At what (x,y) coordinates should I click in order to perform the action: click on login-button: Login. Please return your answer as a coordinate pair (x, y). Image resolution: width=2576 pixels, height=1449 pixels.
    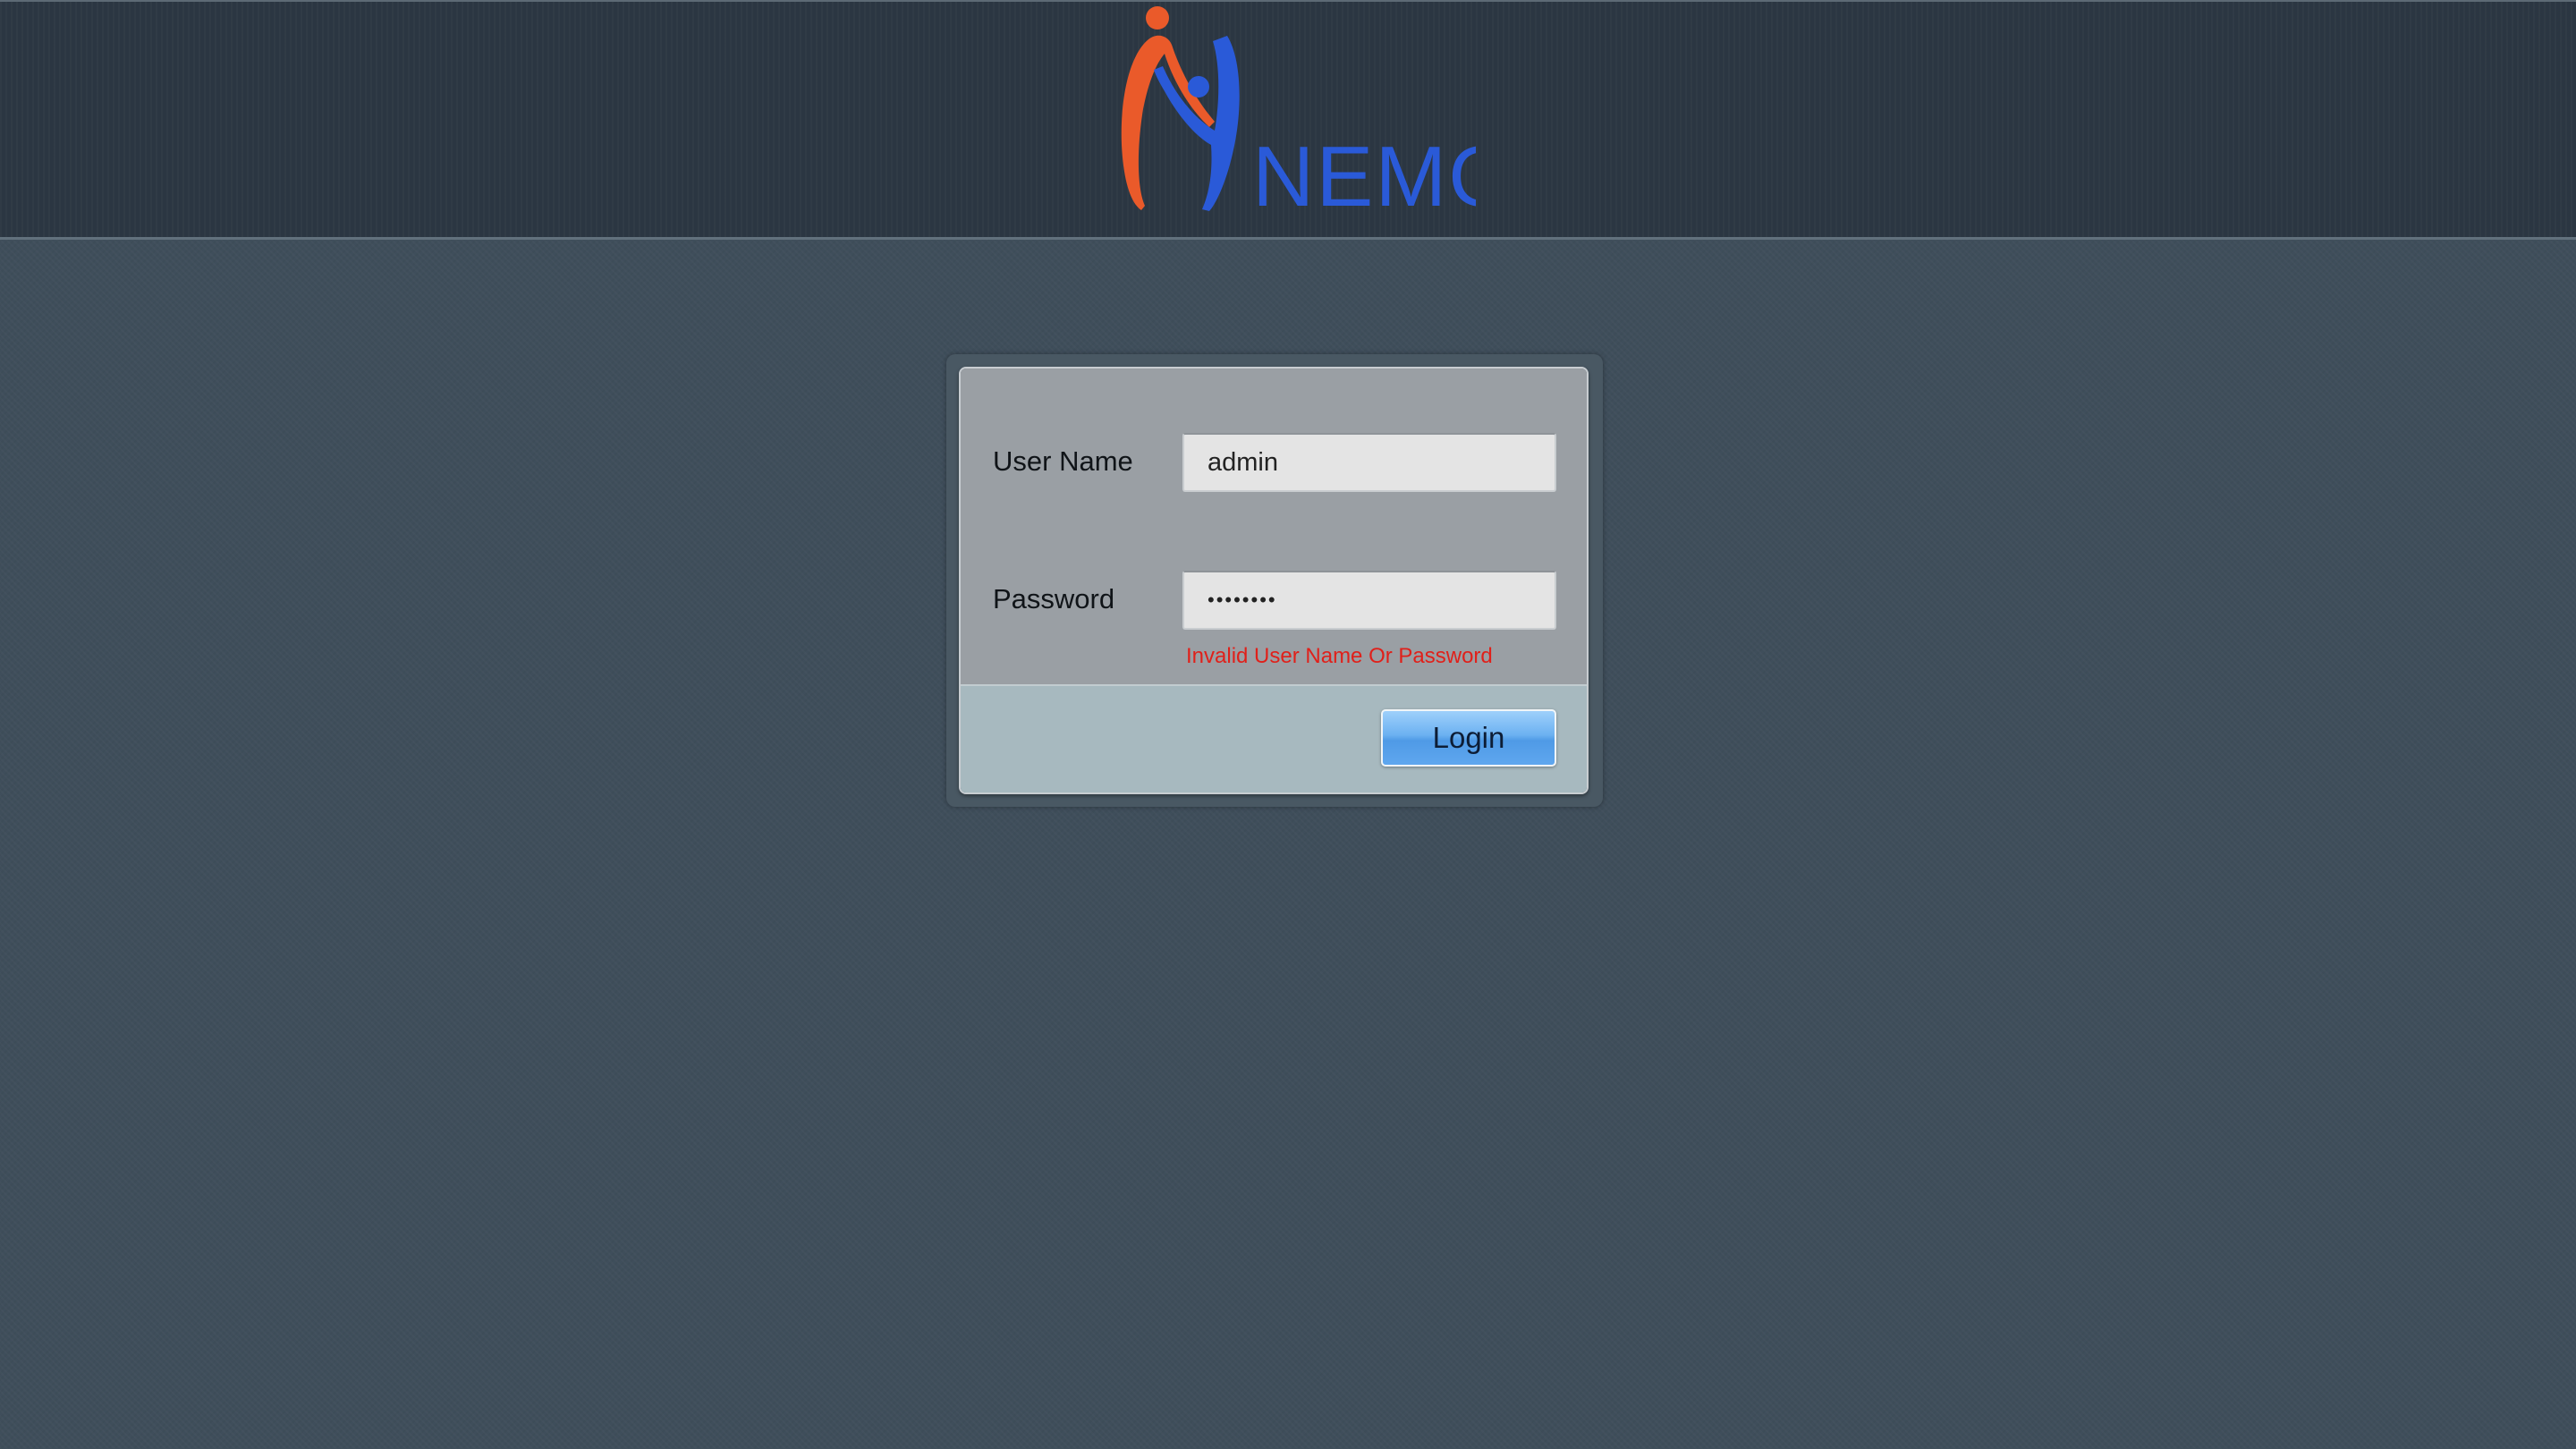
    Looking at the image, I should click on (1468, 738).